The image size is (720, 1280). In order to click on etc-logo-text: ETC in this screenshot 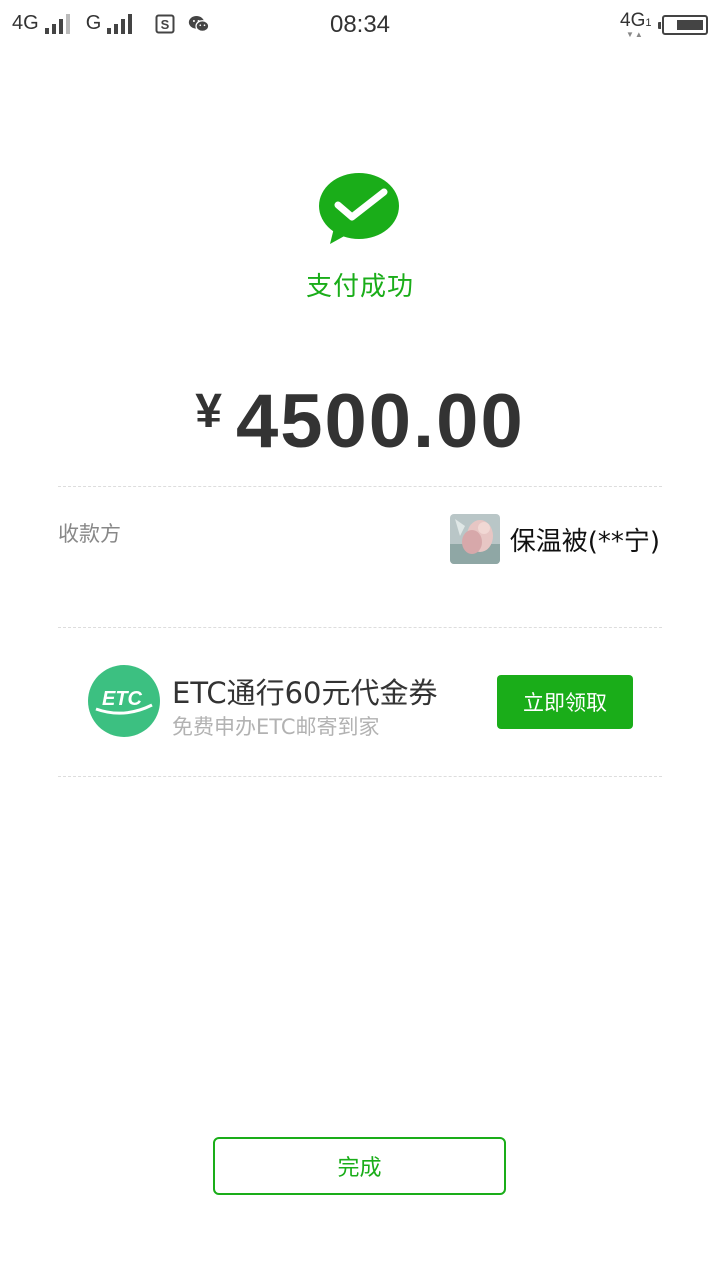, I will do `click(122, 699)`.